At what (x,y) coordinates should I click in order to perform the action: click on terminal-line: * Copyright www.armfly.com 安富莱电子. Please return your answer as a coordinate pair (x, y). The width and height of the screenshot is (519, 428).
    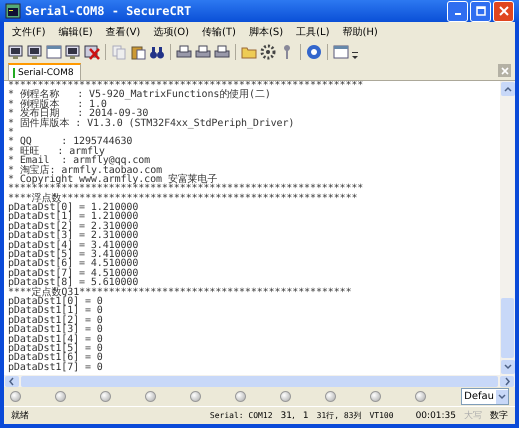
    Looking at the image, I should click on (113, 179).